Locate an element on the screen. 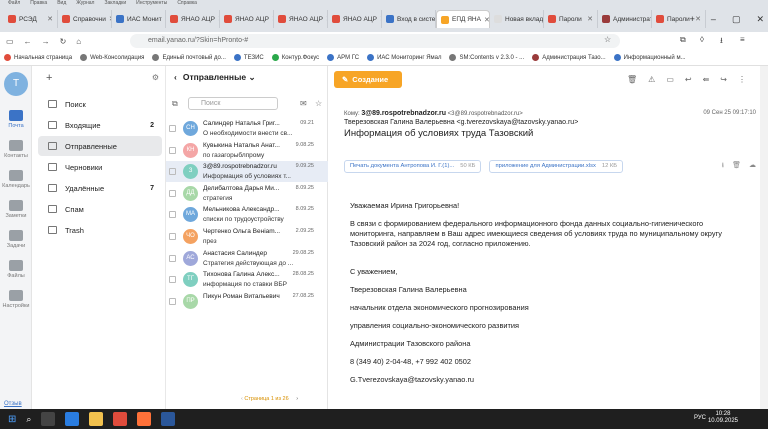 This screenshot has width=768, height=429. create-button: ✎ Создание is located at coordinates (368, 79).